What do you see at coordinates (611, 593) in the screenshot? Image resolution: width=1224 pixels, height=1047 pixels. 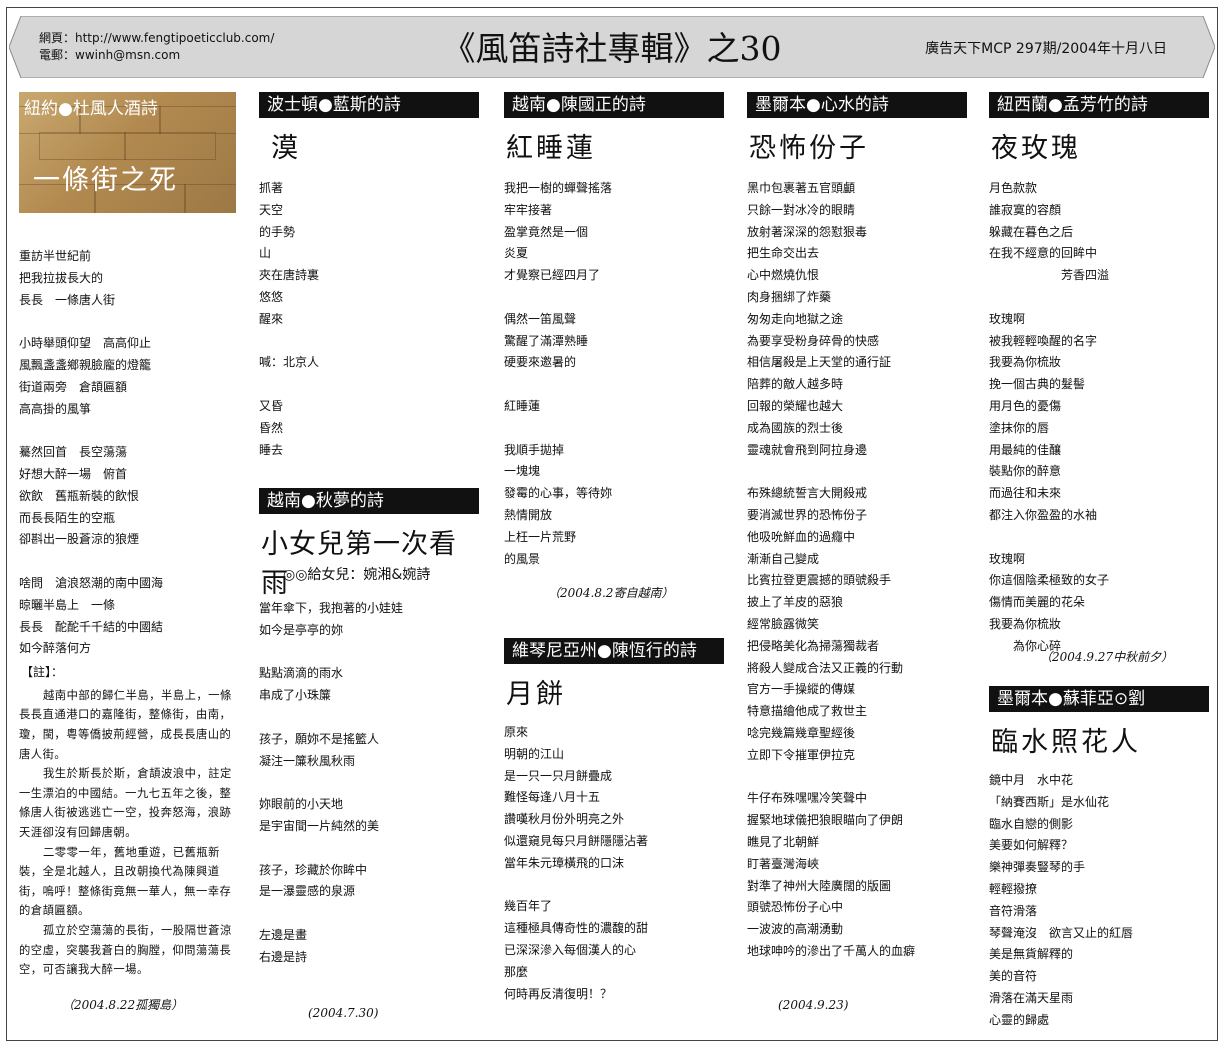 I see `col3-date: （2004.8.2寄自越南）` at bounding box center [611, 593].